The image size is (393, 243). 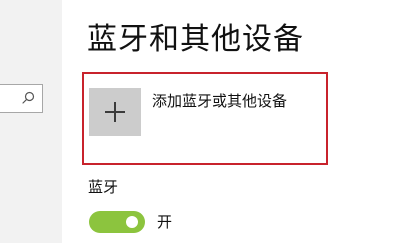 I want to click on plus-icon, so click(x=115, y=112).